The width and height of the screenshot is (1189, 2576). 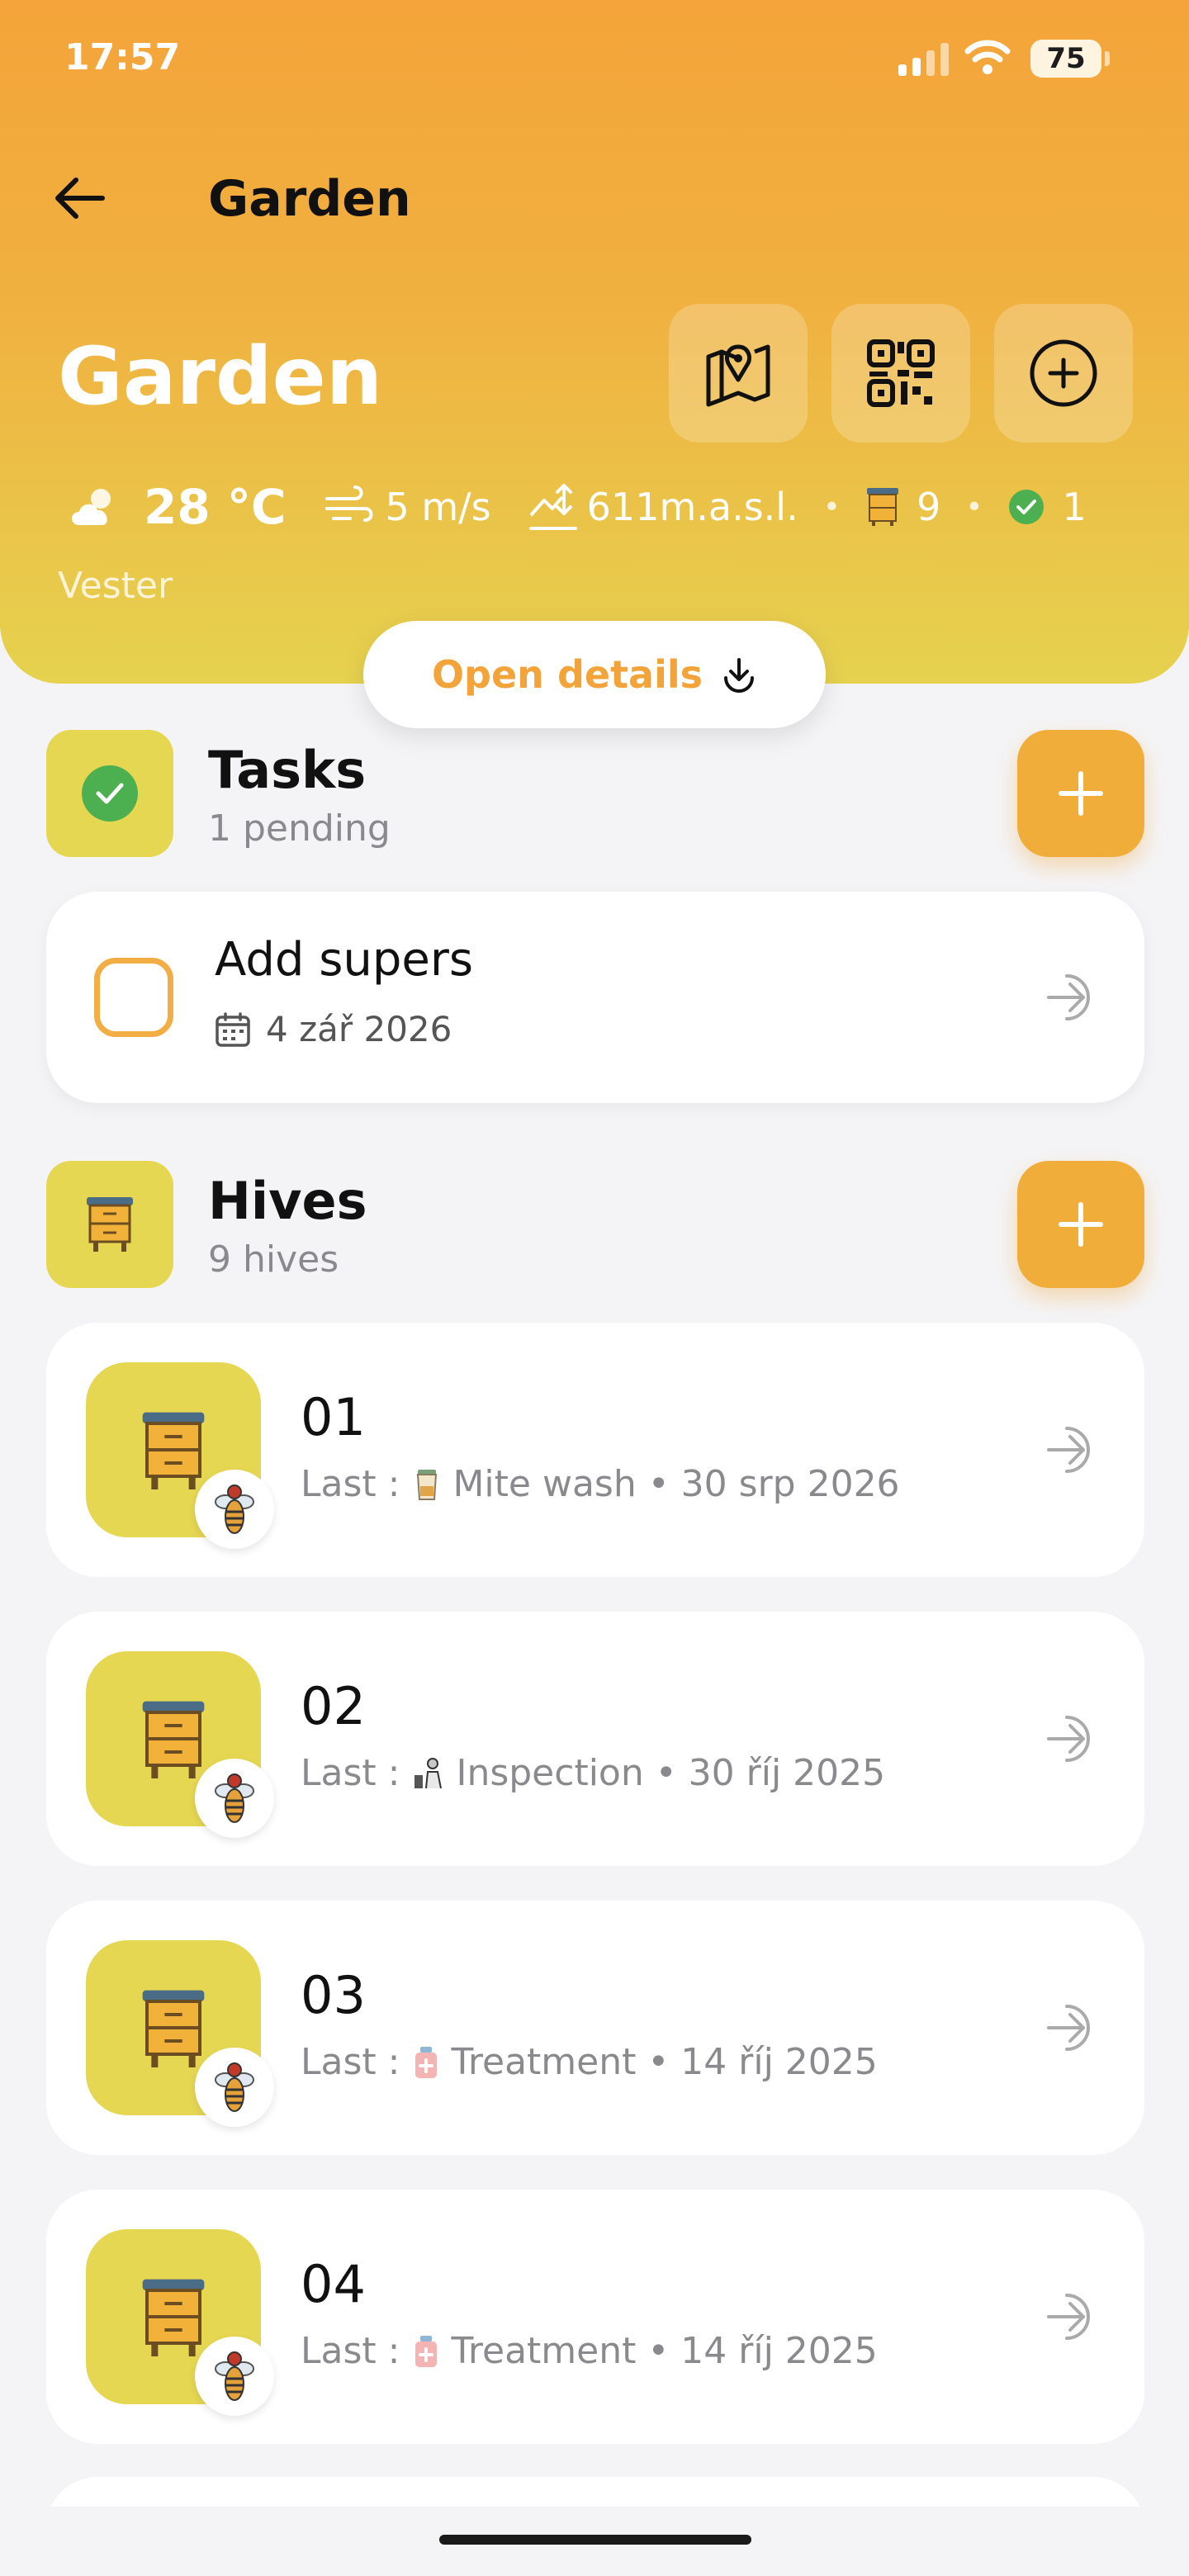 I want to click on home-indicator, so click(x=595, y=2540).